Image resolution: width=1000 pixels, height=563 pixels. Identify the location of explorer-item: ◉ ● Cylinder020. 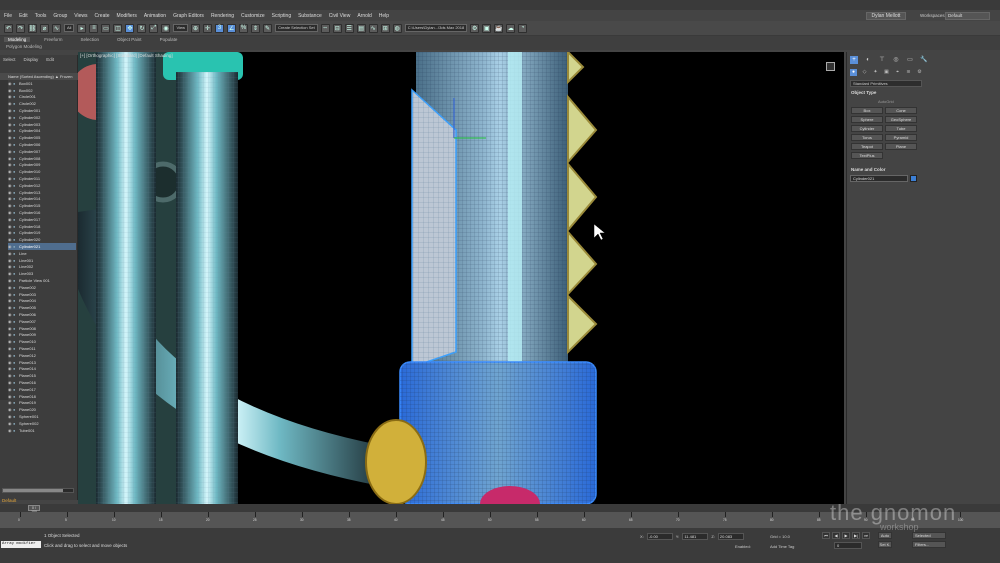
(42, 239).